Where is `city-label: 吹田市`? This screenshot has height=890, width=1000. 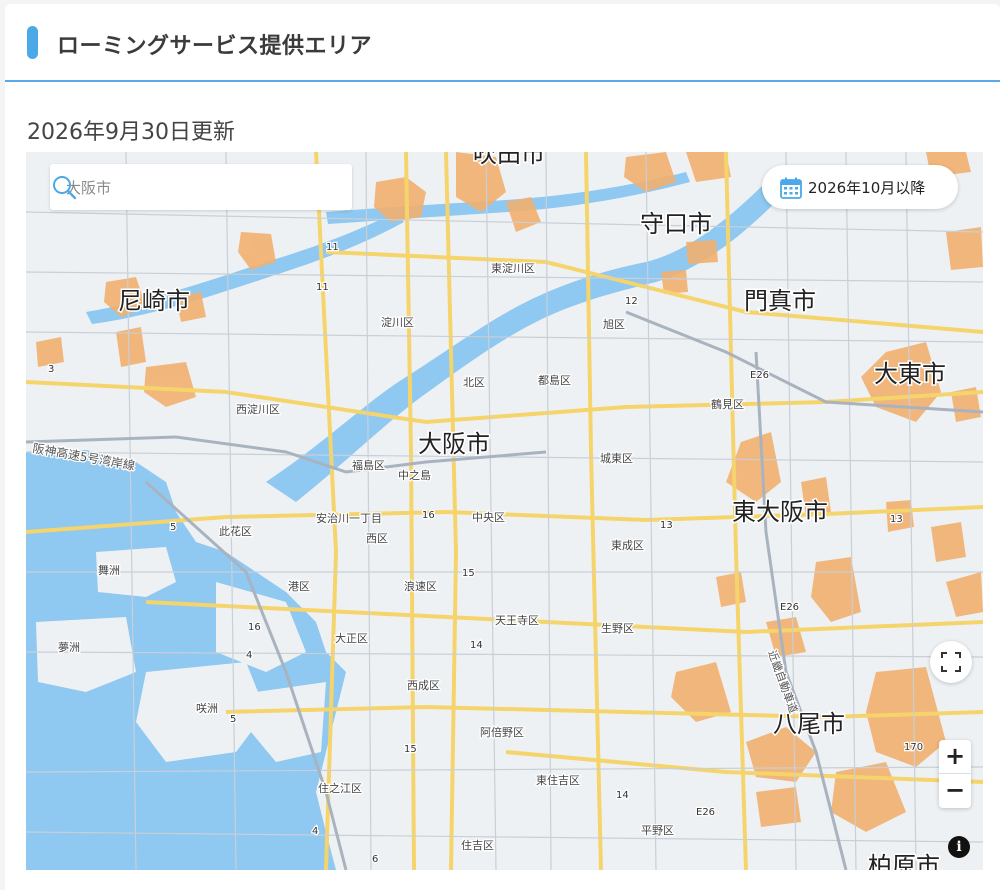 city-label: 吹田市 is located at coordinates (509, 160).